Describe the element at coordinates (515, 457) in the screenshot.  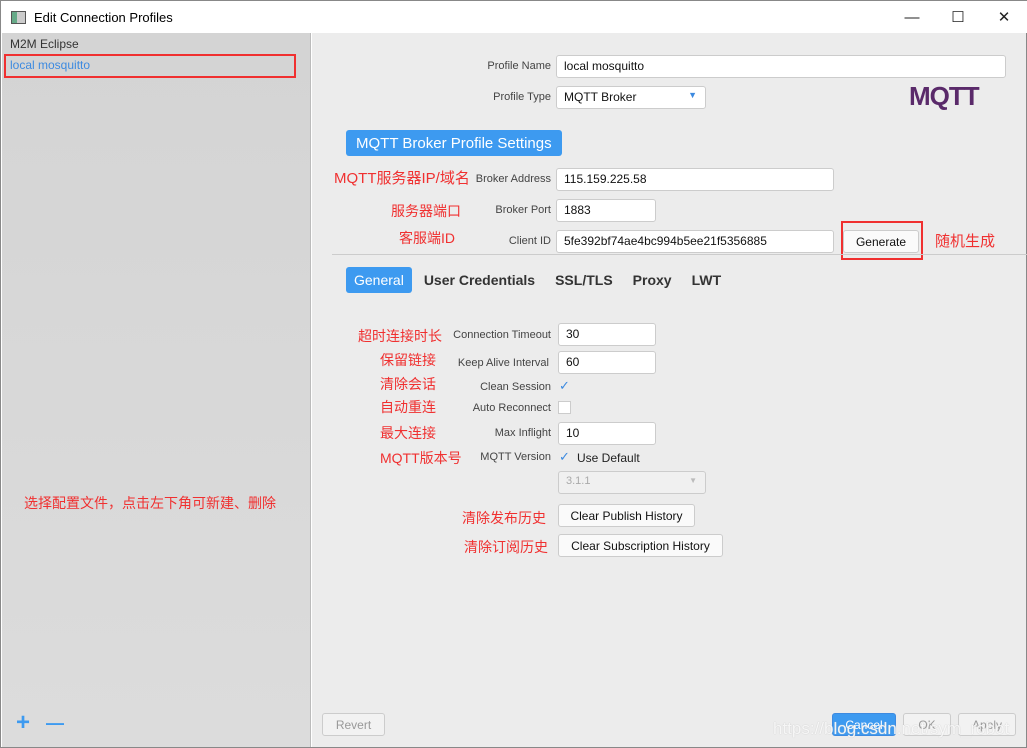
I see `mqtt-version-label: MQTT Version` at that location.